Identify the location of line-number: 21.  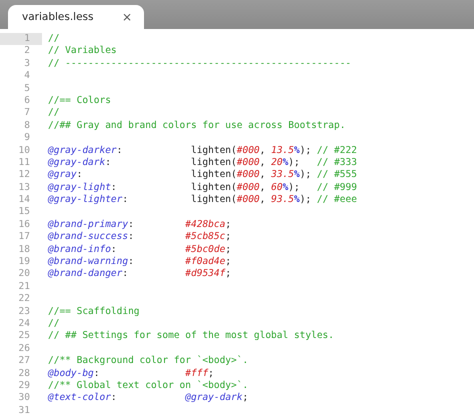
(24, 287).